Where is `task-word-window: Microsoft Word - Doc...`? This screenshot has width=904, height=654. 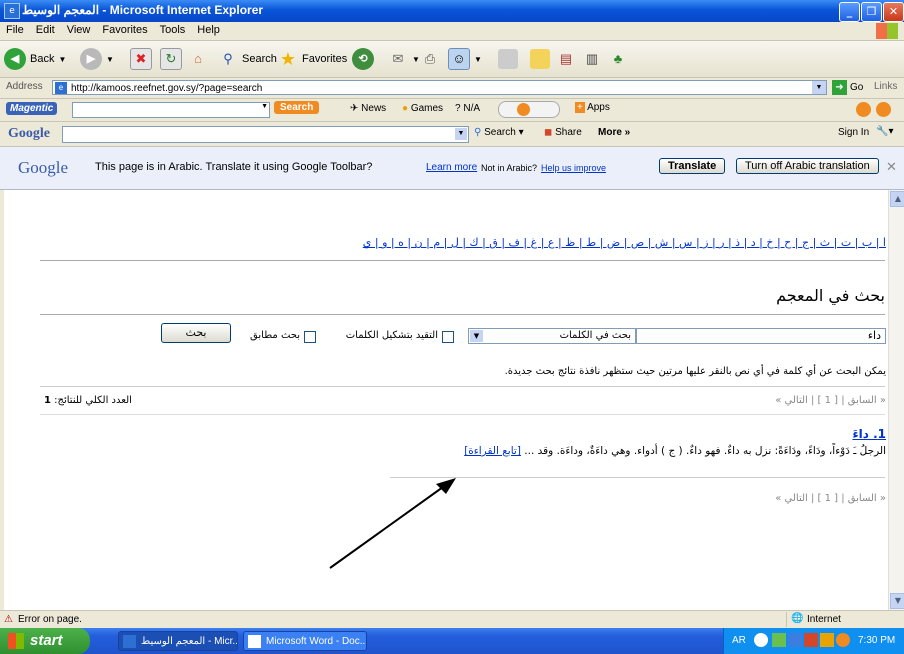
task-word-window: Microsoft Word - Doc... is located at coordinates (305, 641).